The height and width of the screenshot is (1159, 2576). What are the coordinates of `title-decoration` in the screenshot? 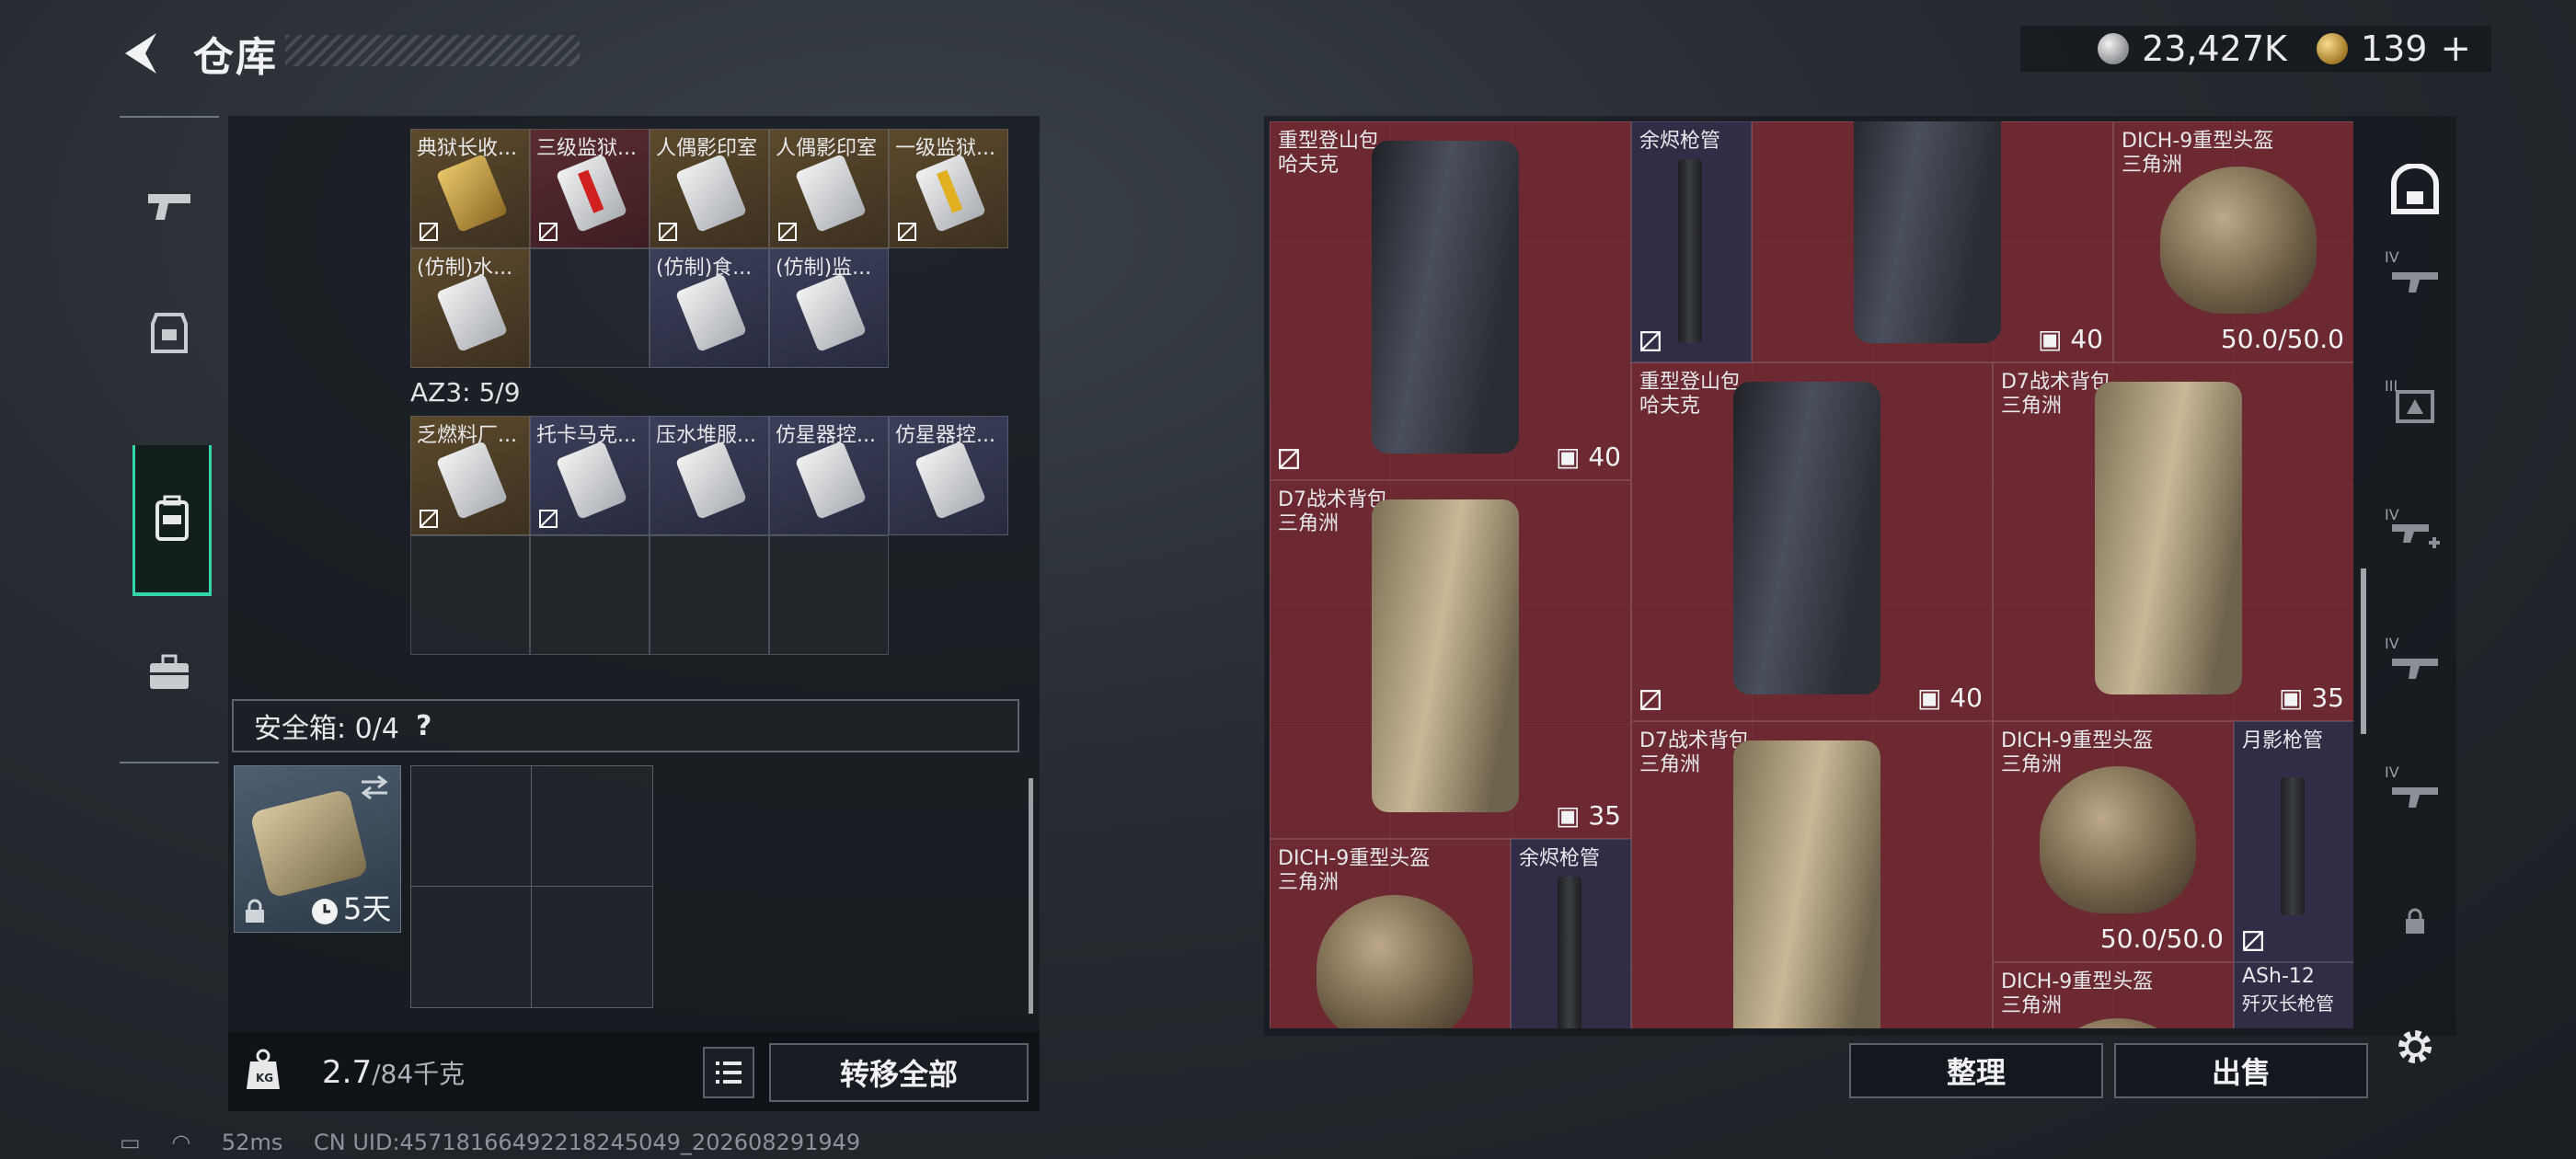 It's located at (432, 50).